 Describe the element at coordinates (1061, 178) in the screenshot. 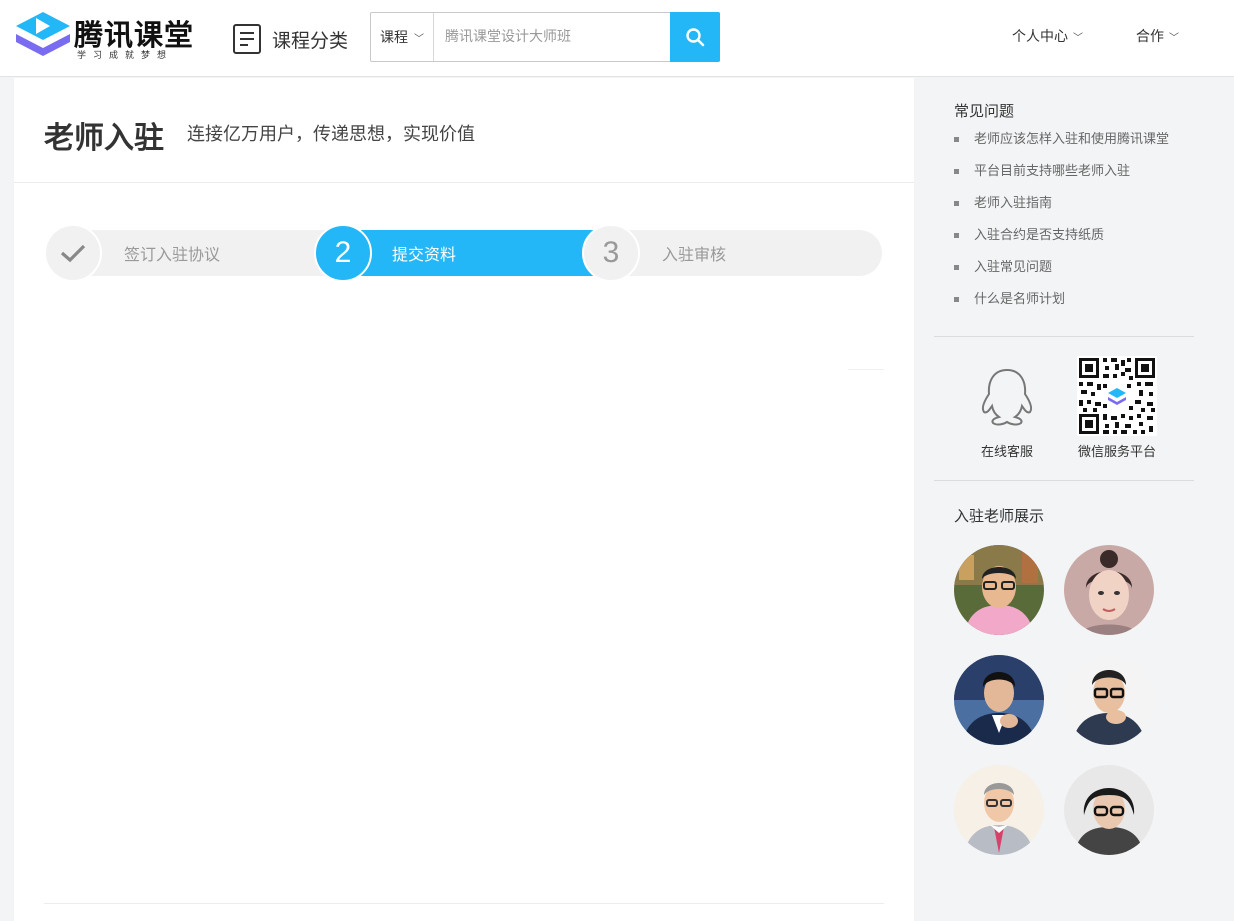

I see `faq-link: 平台目前支持哪些老师入驻` at that location.